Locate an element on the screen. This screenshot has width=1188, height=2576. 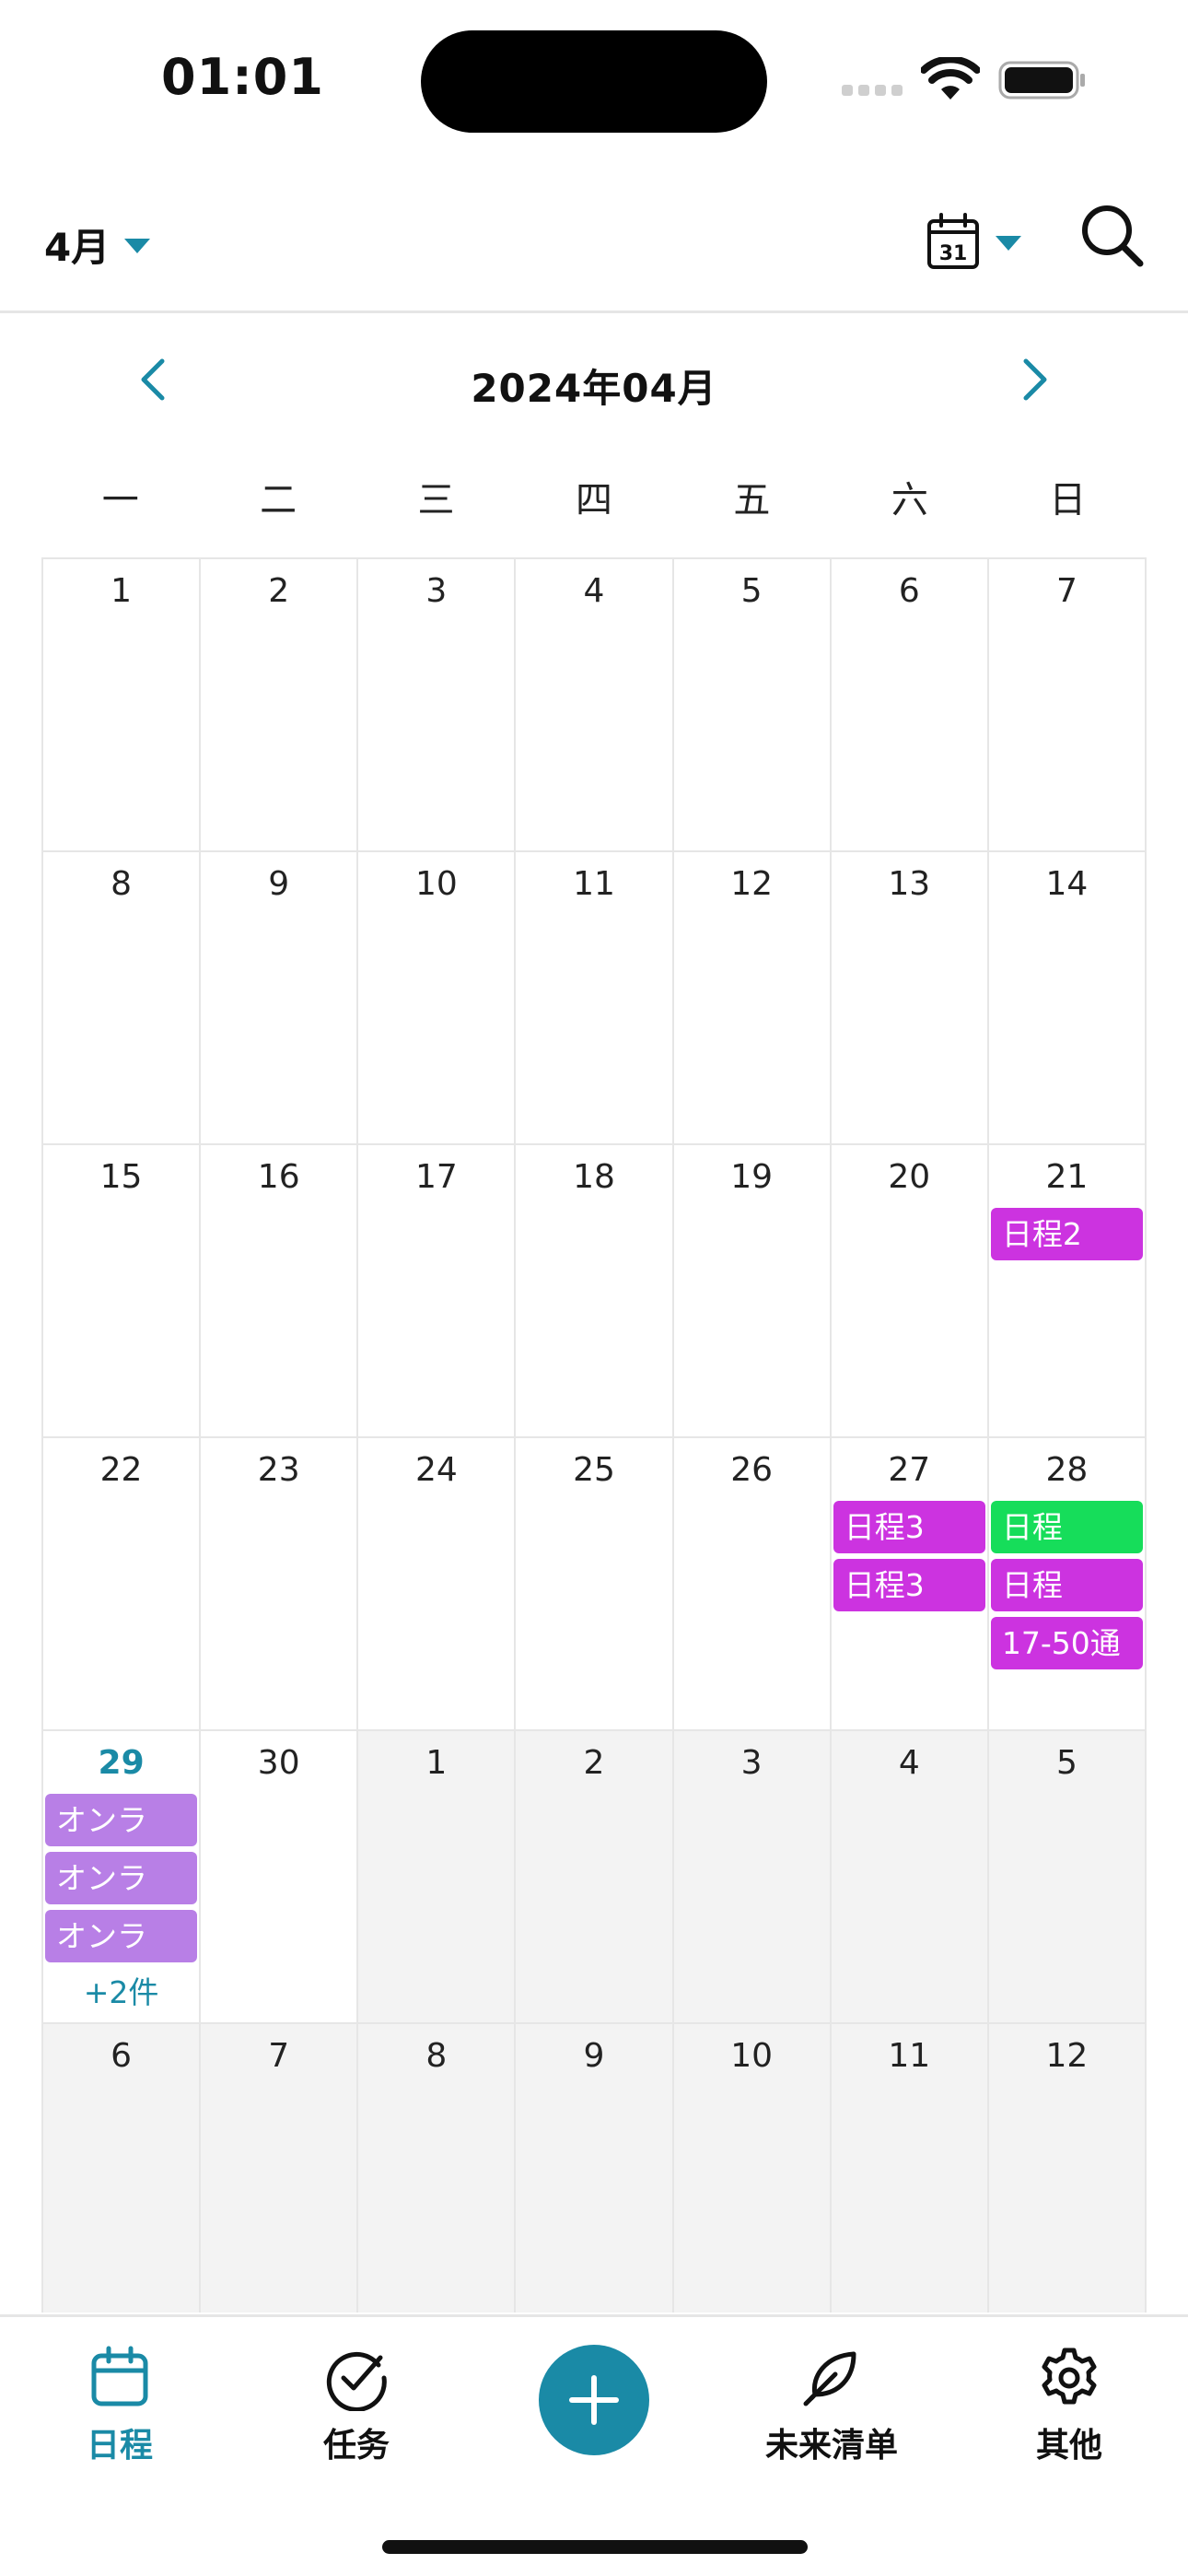
add-button is located at coordinates (594, 2400).